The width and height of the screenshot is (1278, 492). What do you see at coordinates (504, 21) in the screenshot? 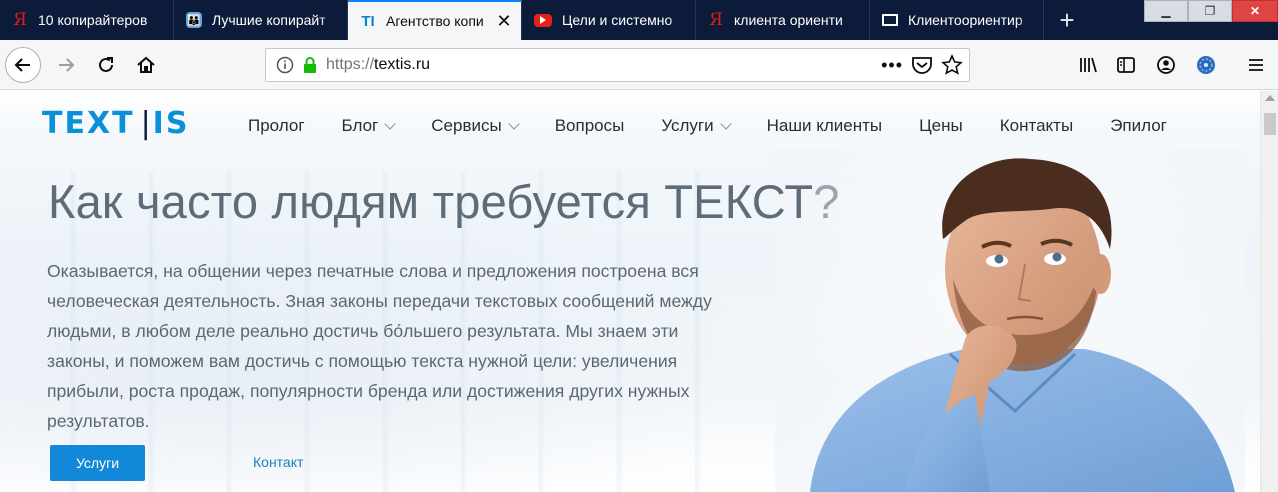
I see `close-tab-icon: ✕` at bounding box center [504, 21].